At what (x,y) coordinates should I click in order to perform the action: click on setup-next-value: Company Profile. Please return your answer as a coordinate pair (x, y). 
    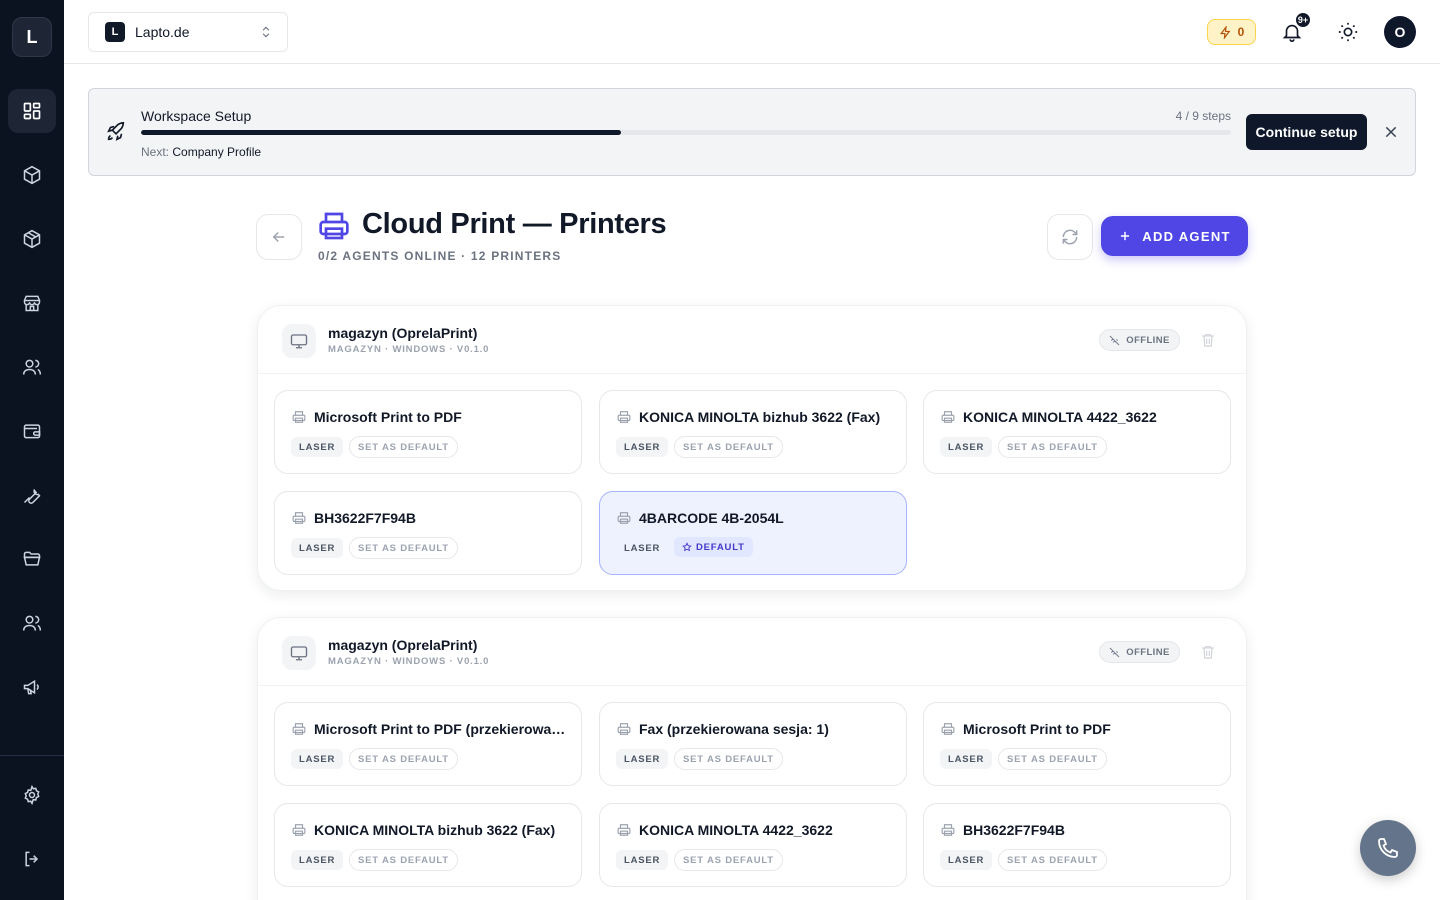
    Looking at the image, I should click on (217, 152).